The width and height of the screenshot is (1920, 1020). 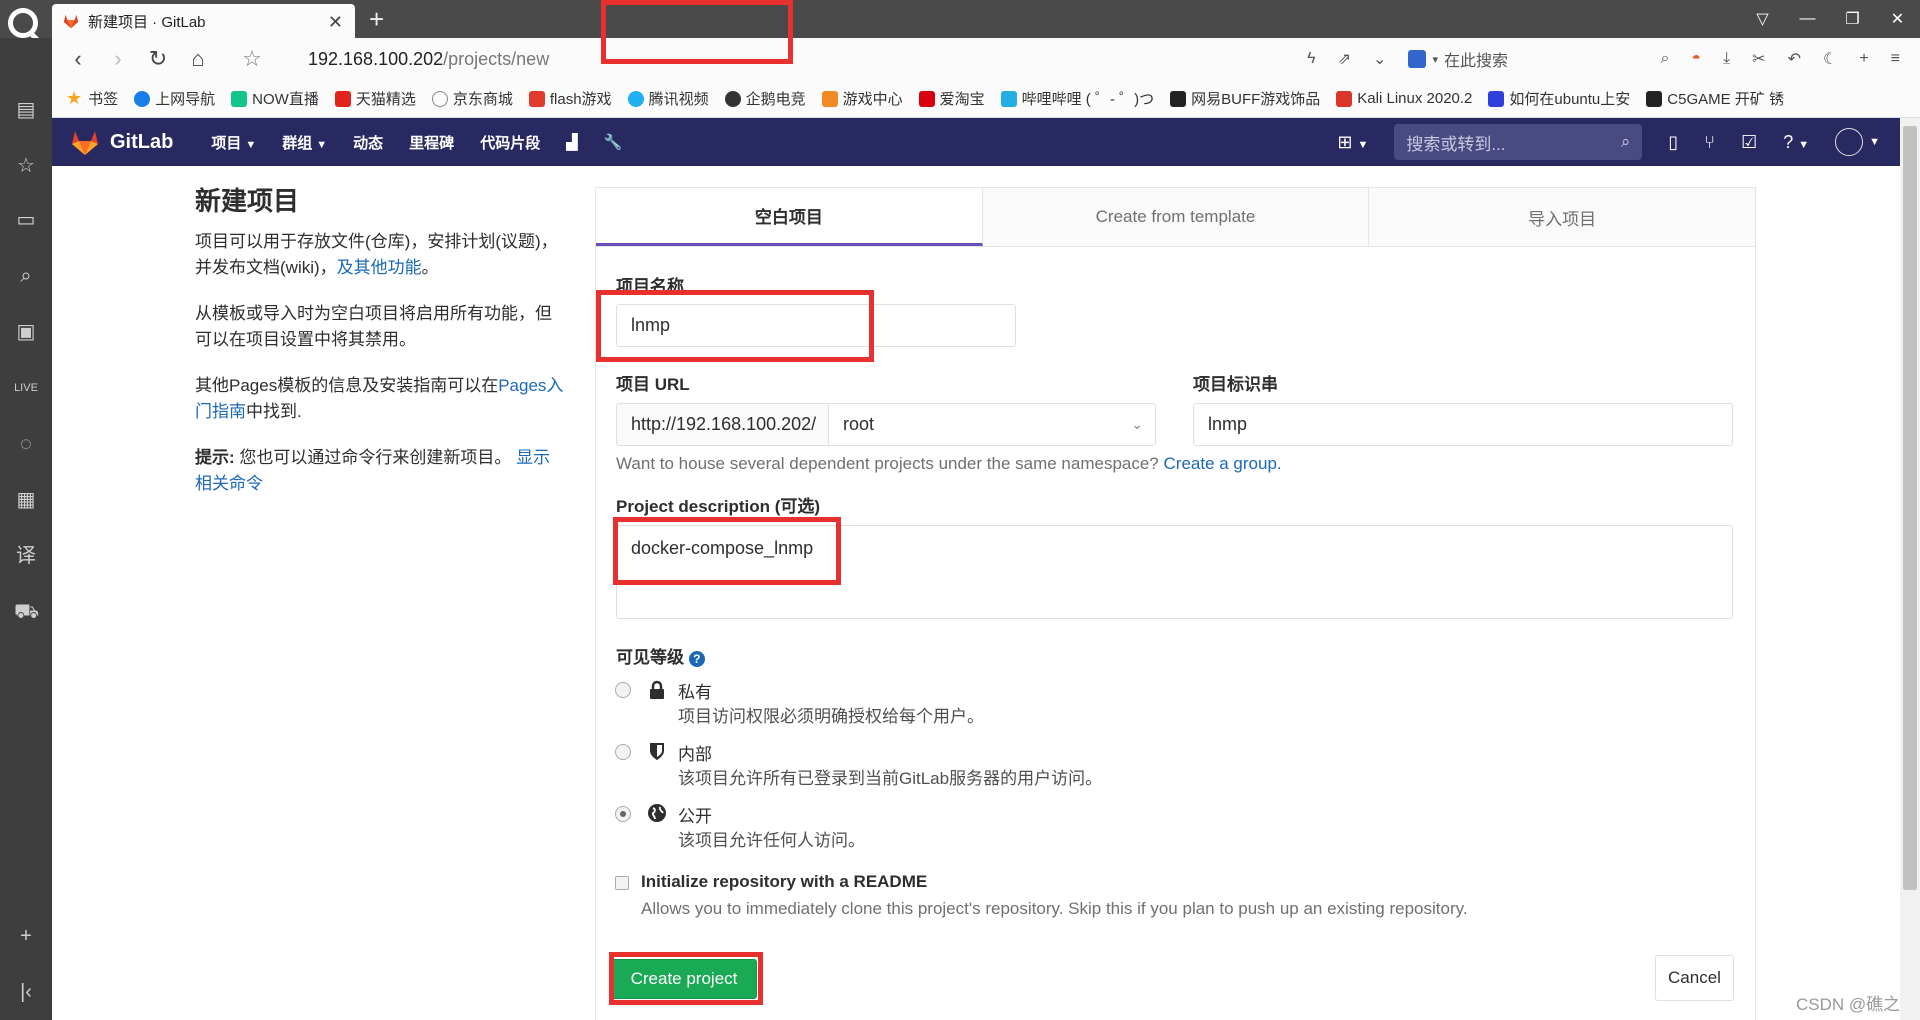 I want to click on bookmark-label: 腾讯视频, so click(x=678, y=99).